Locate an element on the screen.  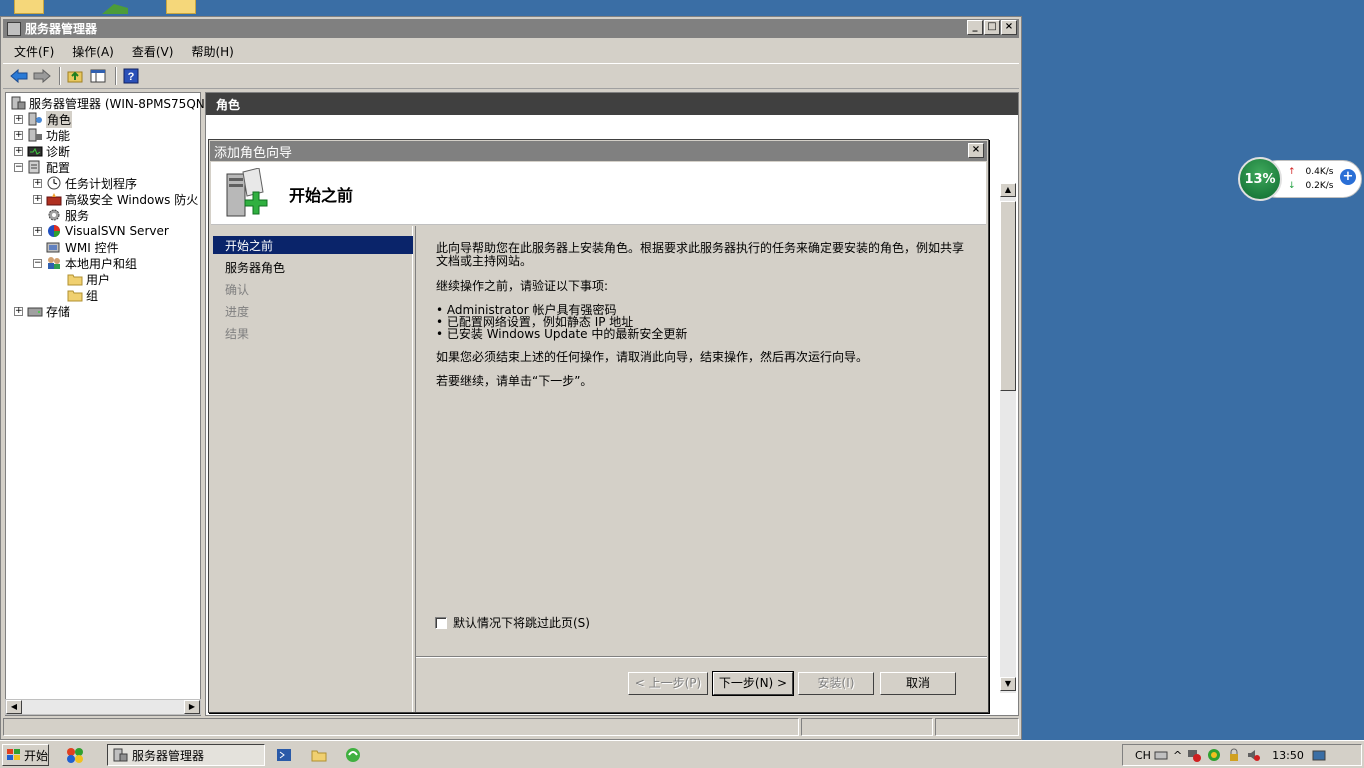
menu-file: 文件(F) is located at coordinates (34, 51).